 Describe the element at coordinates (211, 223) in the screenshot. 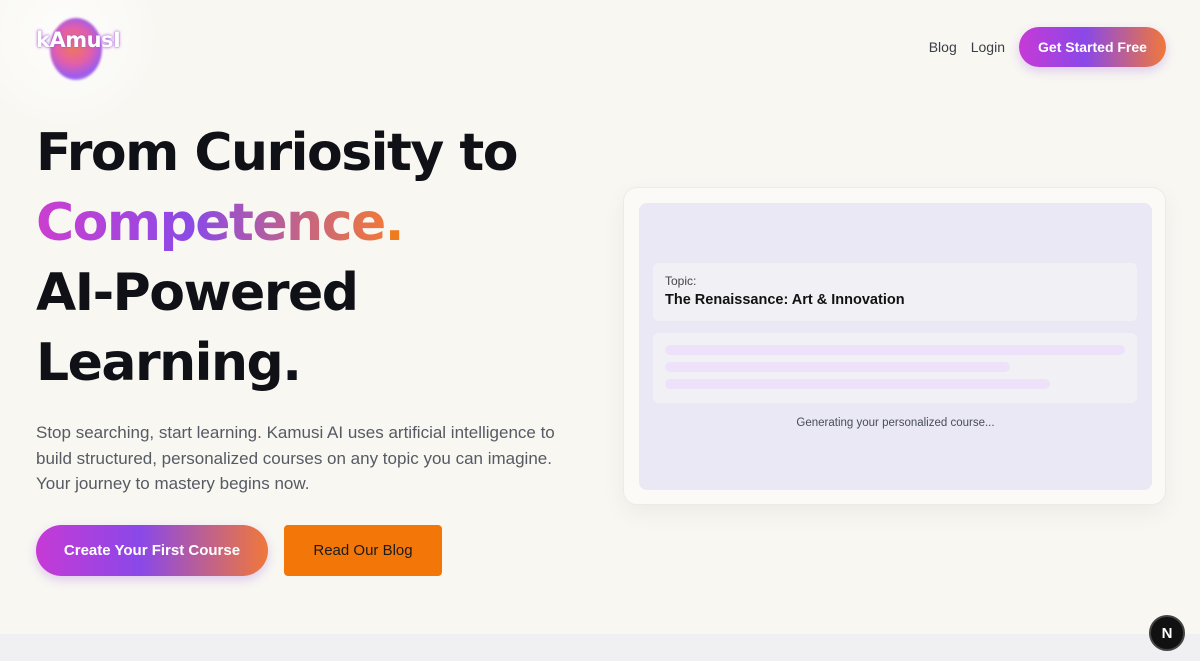

I see `headline-gradient-word: Competence` at that location.